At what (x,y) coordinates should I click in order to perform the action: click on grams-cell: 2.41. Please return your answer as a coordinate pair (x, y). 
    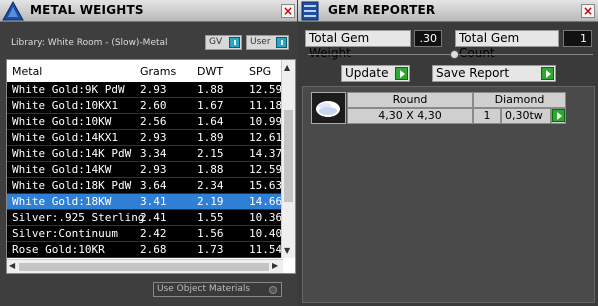
    Looking at the image, I should click on (153, 217).